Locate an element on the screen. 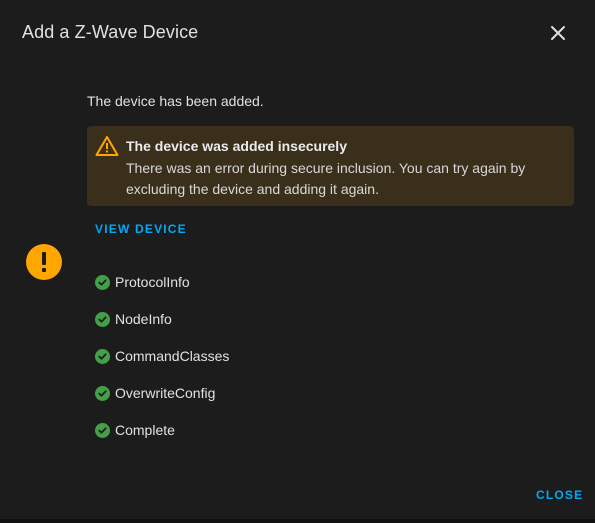 This screenshot has width=595, height=523. exclamation-icon is located at coordinates (44, 262).